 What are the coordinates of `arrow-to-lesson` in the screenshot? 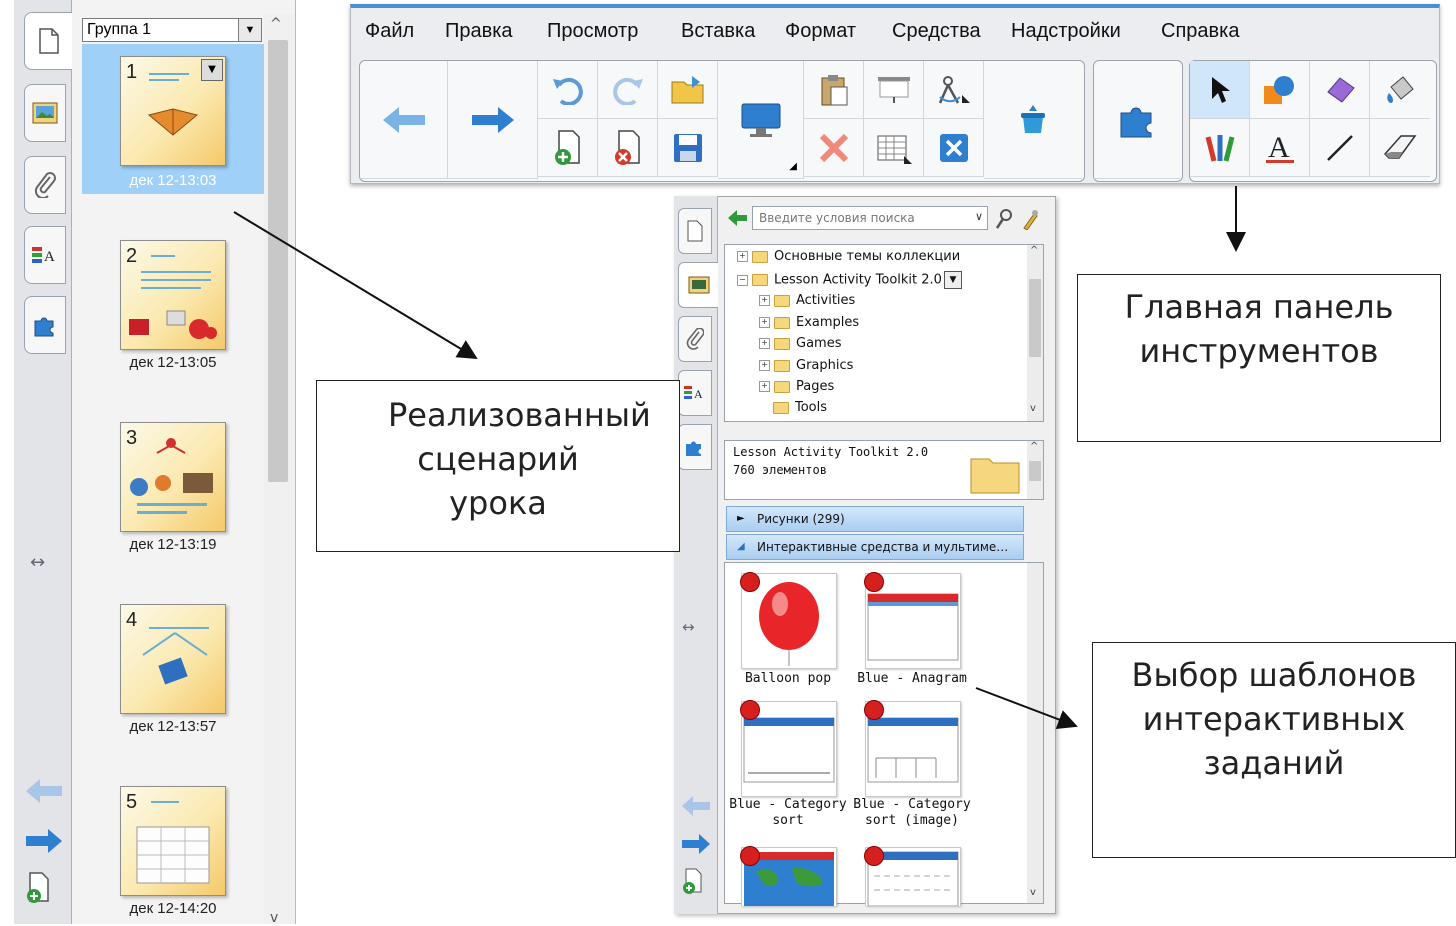 It's located at (355, 285).